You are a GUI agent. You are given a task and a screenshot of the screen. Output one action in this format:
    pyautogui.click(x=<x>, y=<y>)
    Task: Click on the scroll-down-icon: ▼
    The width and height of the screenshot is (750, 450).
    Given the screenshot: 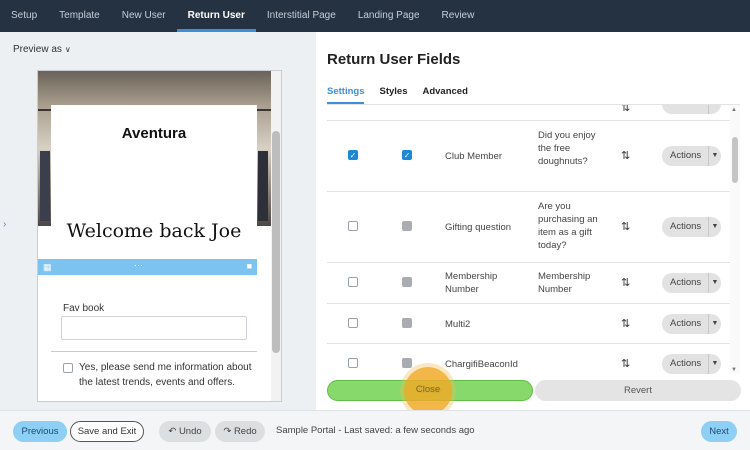 What is the action you would take?
    pyautogui.click(x=734, y=370)
    